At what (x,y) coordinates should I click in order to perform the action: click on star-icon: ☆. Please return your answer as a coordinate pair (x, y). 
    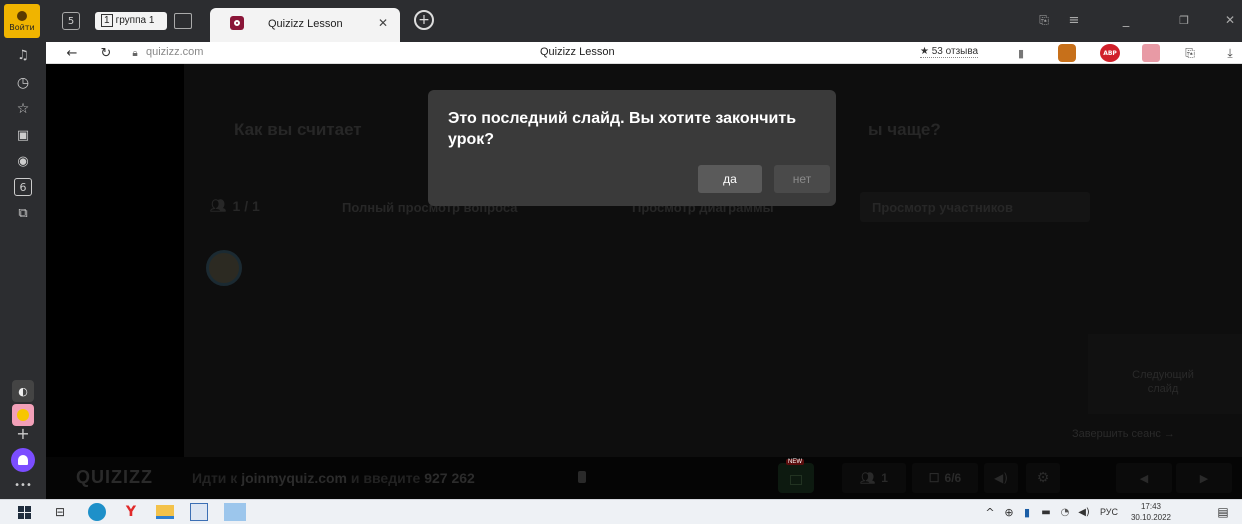
    Looking at the image, I should click on (23, 109).